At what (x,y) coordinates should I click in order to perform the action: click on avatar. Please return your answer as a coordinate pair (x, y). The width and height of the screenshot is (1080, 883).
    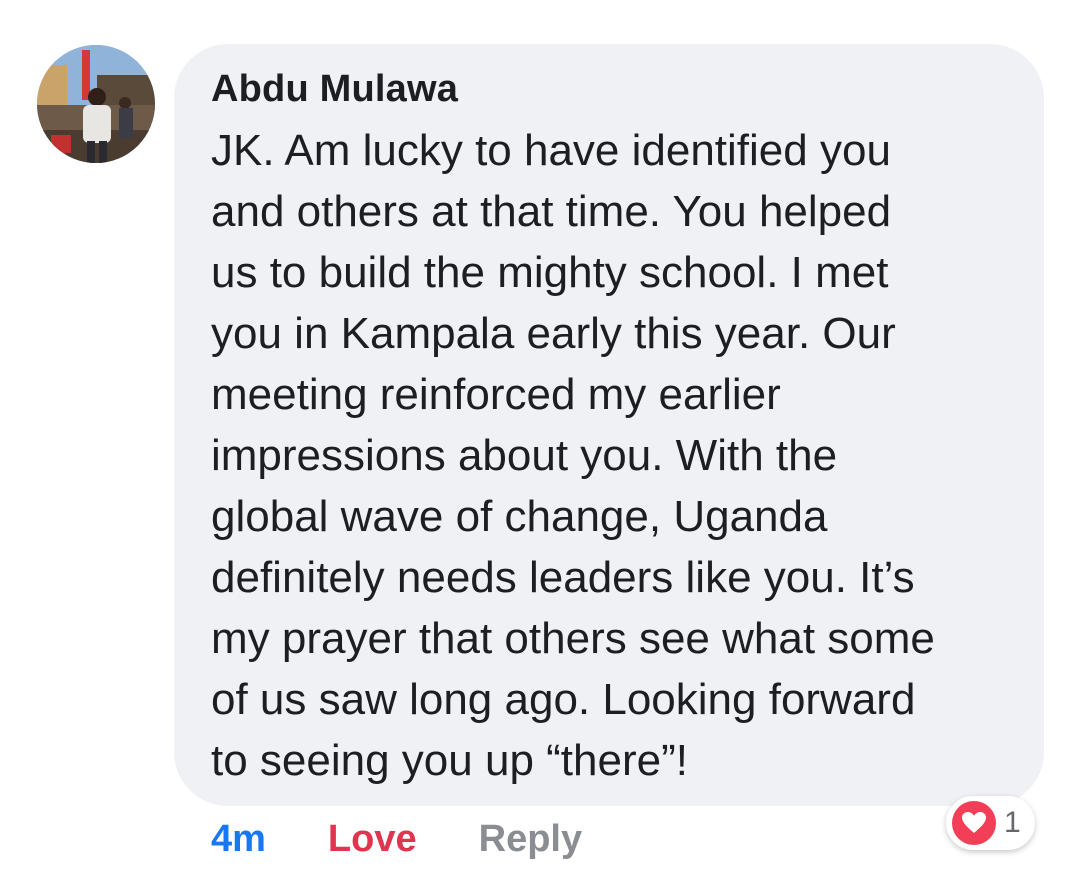
    Looking at the image, I should click on (96, 104).